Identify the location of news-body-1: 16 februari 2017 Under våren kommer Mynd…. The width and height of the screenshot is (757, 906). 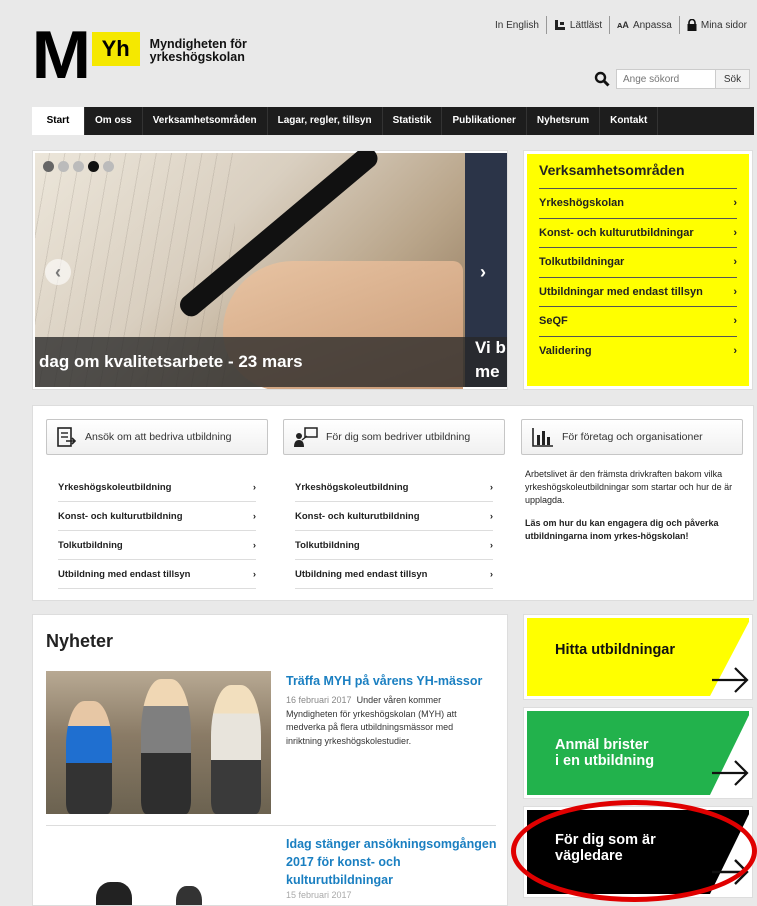
(381, 721).